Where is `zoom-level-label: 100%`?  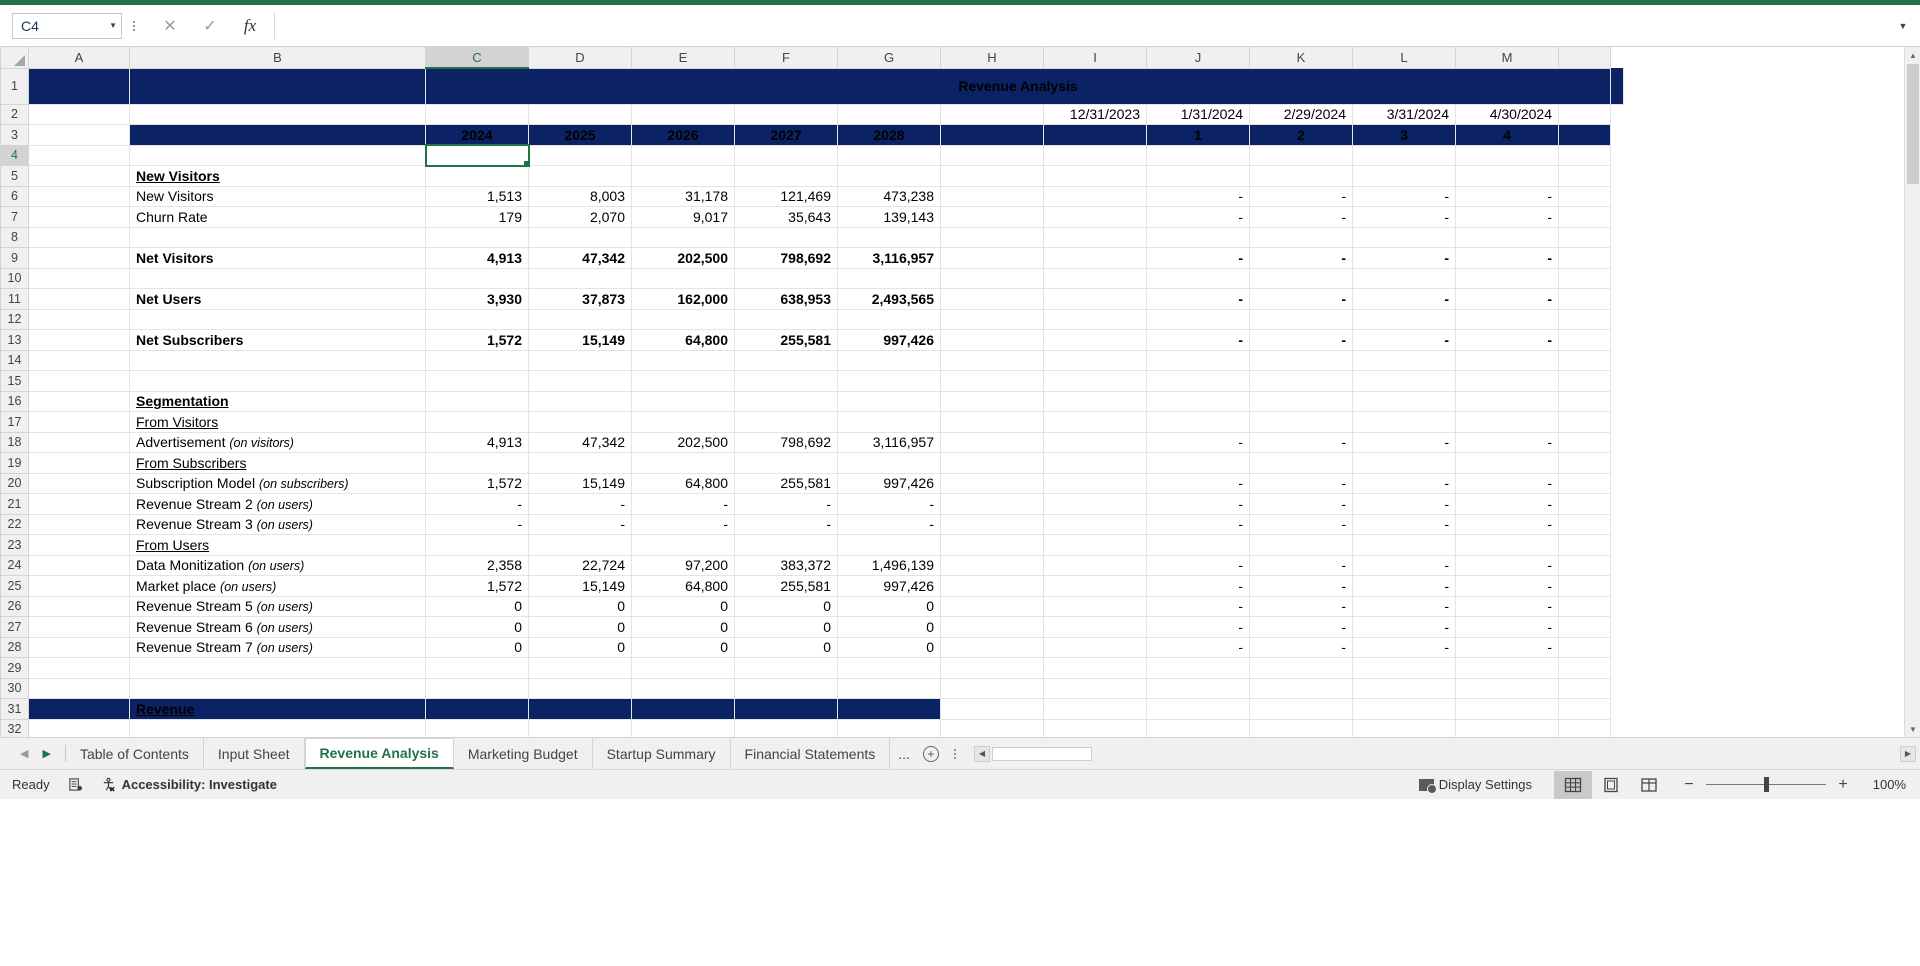
zoom-level-label: 100% is located at coordinates (1883, 784).